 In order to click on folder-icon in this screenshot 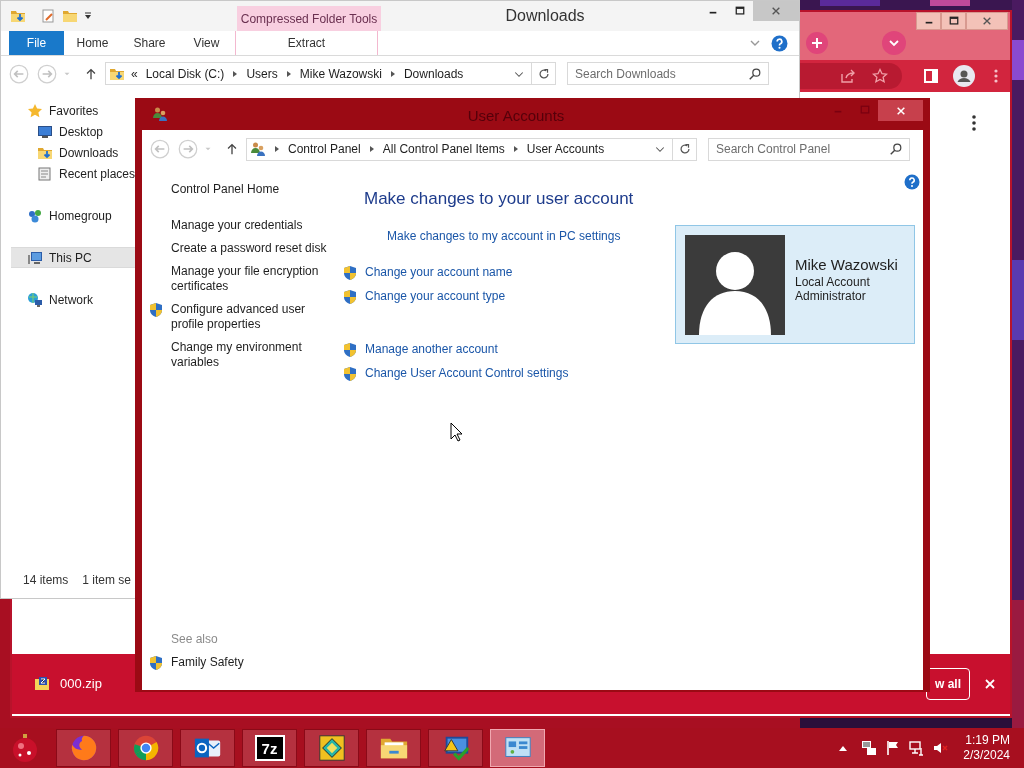, I will do `click(18, 16)`.